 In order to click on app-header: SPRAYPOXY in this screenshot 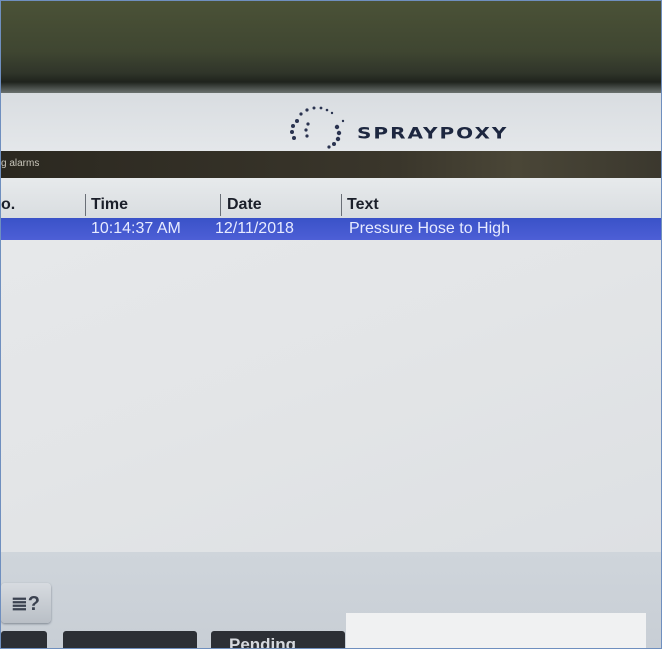, I will do `click(331, 122)`.